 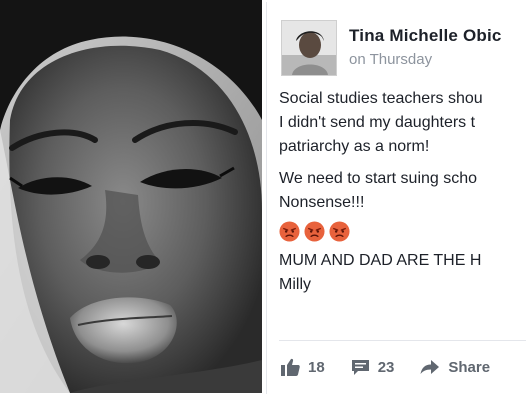 I want to click on post-header: Tina Michelle Obic on Thursday, so click(x=401, y=45).